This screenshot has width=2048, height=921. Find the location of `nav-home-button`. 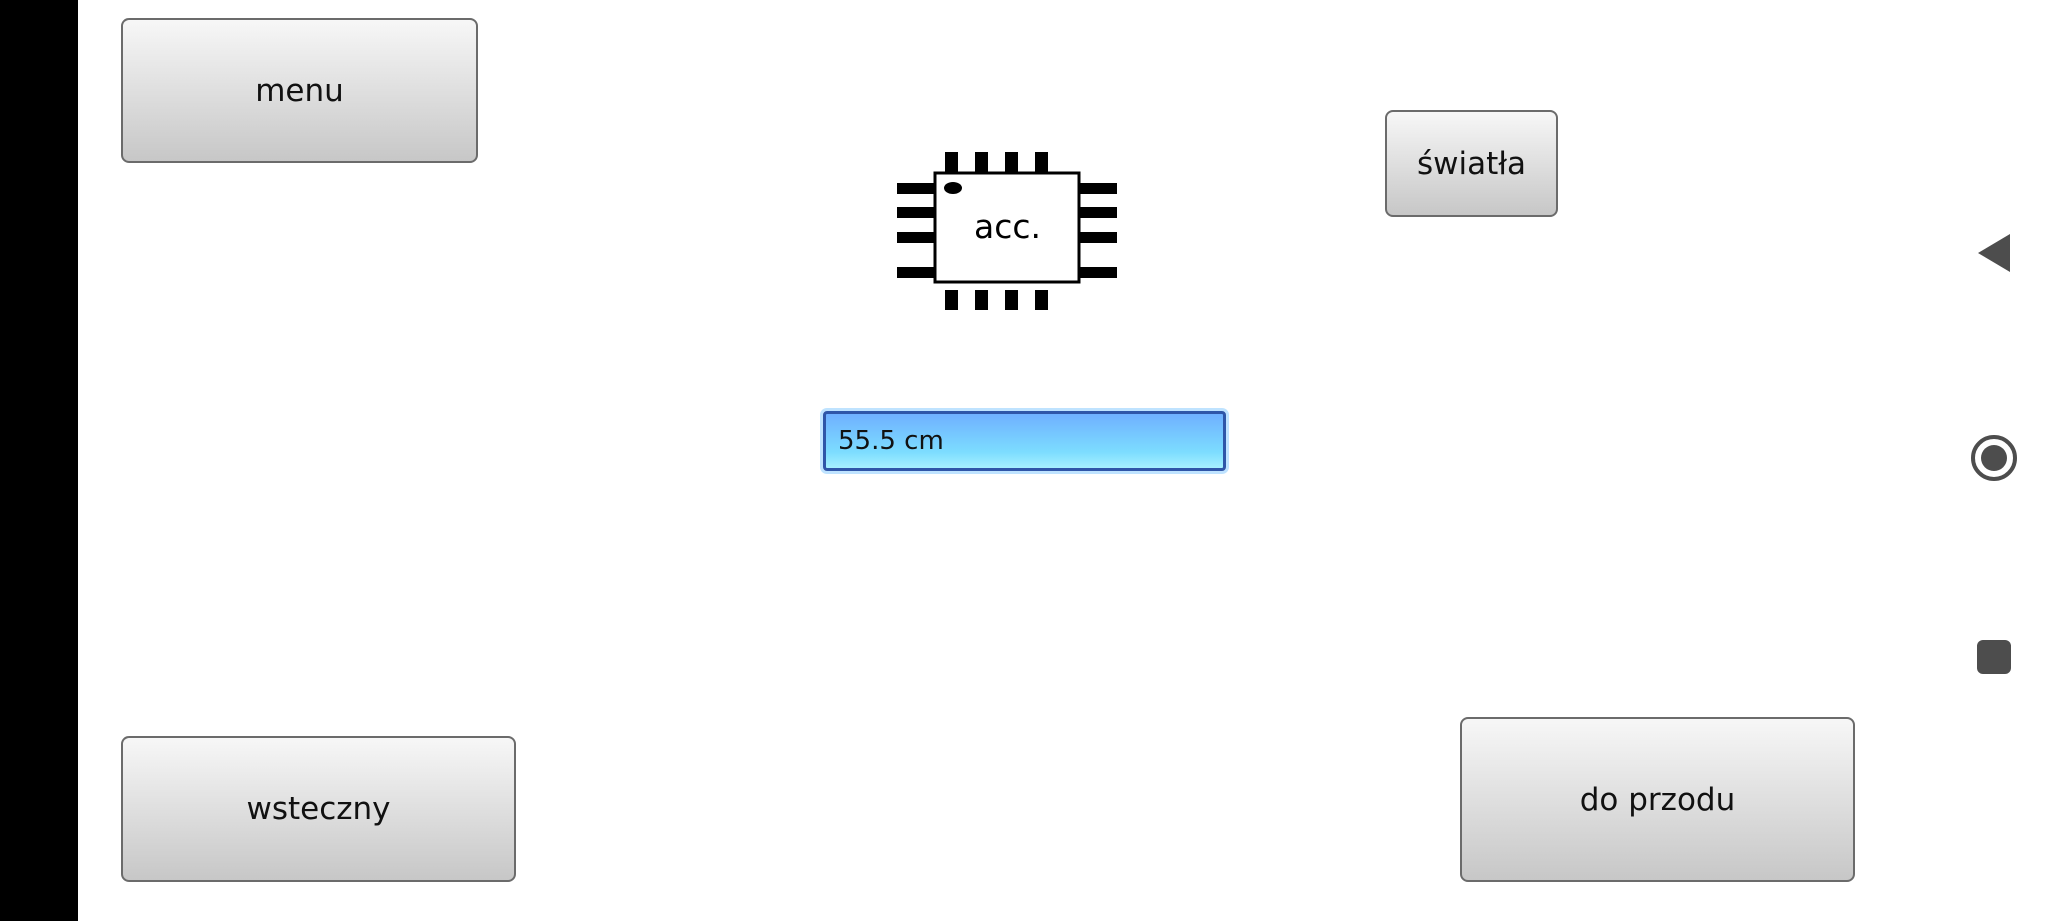

nav-home-button is located at coordinates (1994, 459).